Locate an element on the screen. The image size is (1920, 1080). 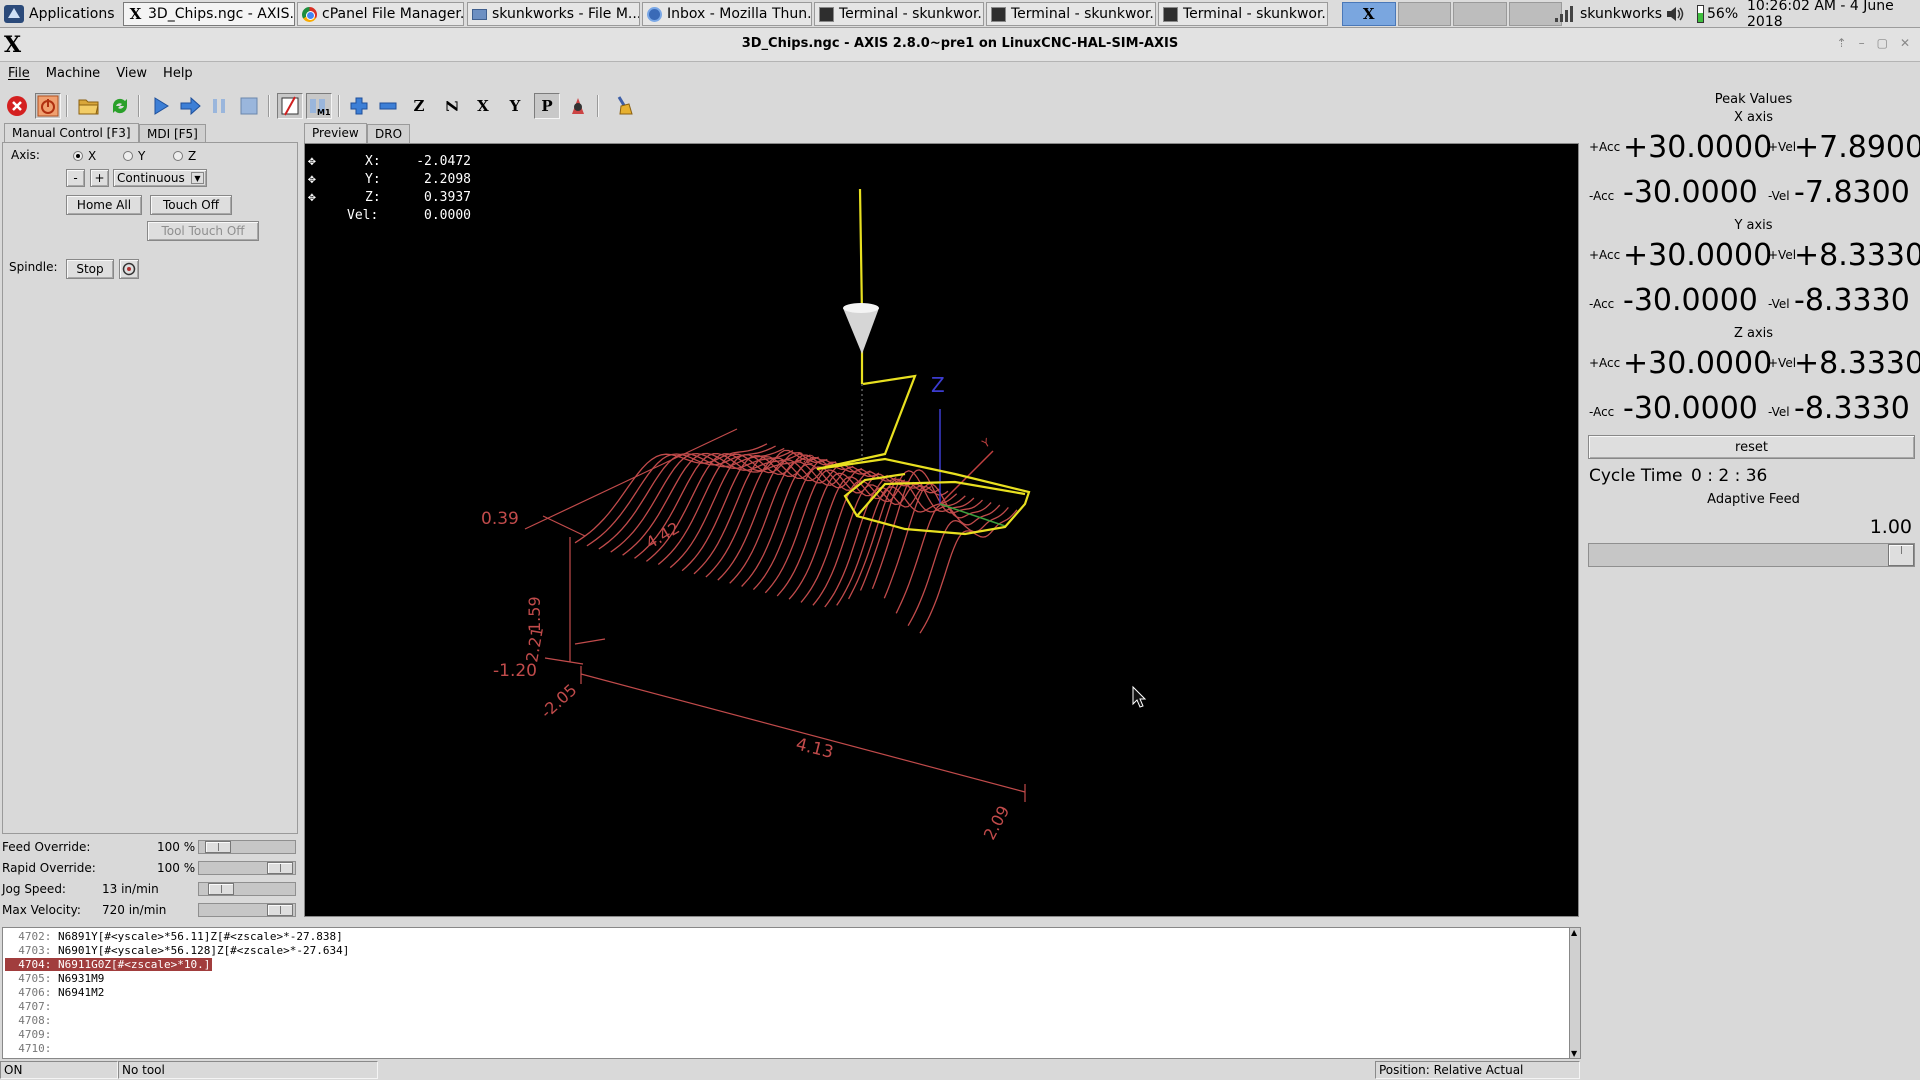
view-x-button: X is located at coordinates (483, 106).